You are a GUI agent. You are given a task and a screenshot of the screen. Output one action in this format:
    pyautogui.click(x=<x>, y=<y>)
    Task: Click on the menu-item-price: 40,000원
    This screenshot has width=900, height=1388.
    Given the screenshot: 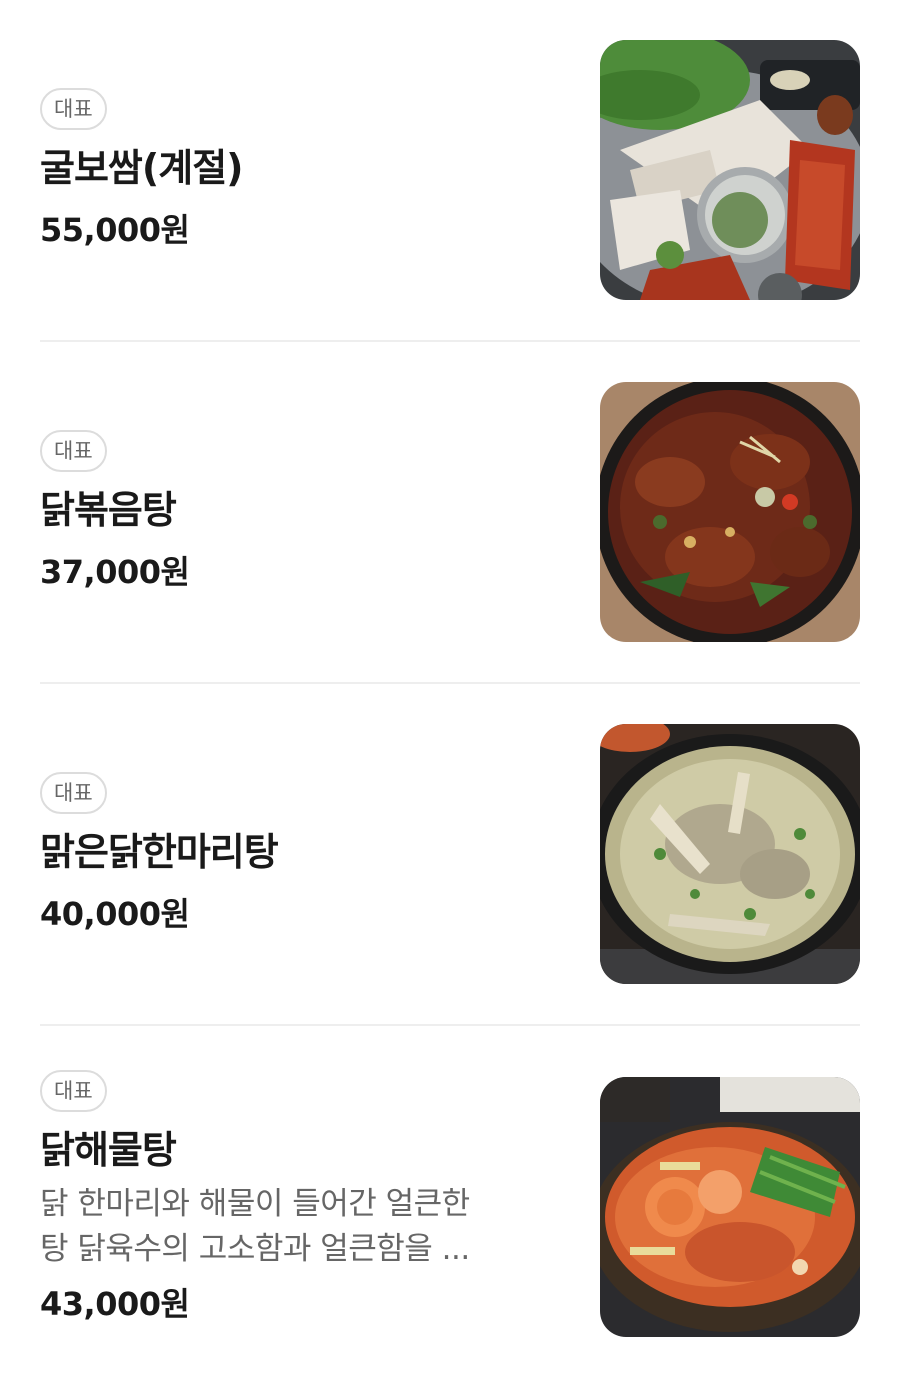 What is the action you would take?
    pyautogui.click(x=115, y=914)
    